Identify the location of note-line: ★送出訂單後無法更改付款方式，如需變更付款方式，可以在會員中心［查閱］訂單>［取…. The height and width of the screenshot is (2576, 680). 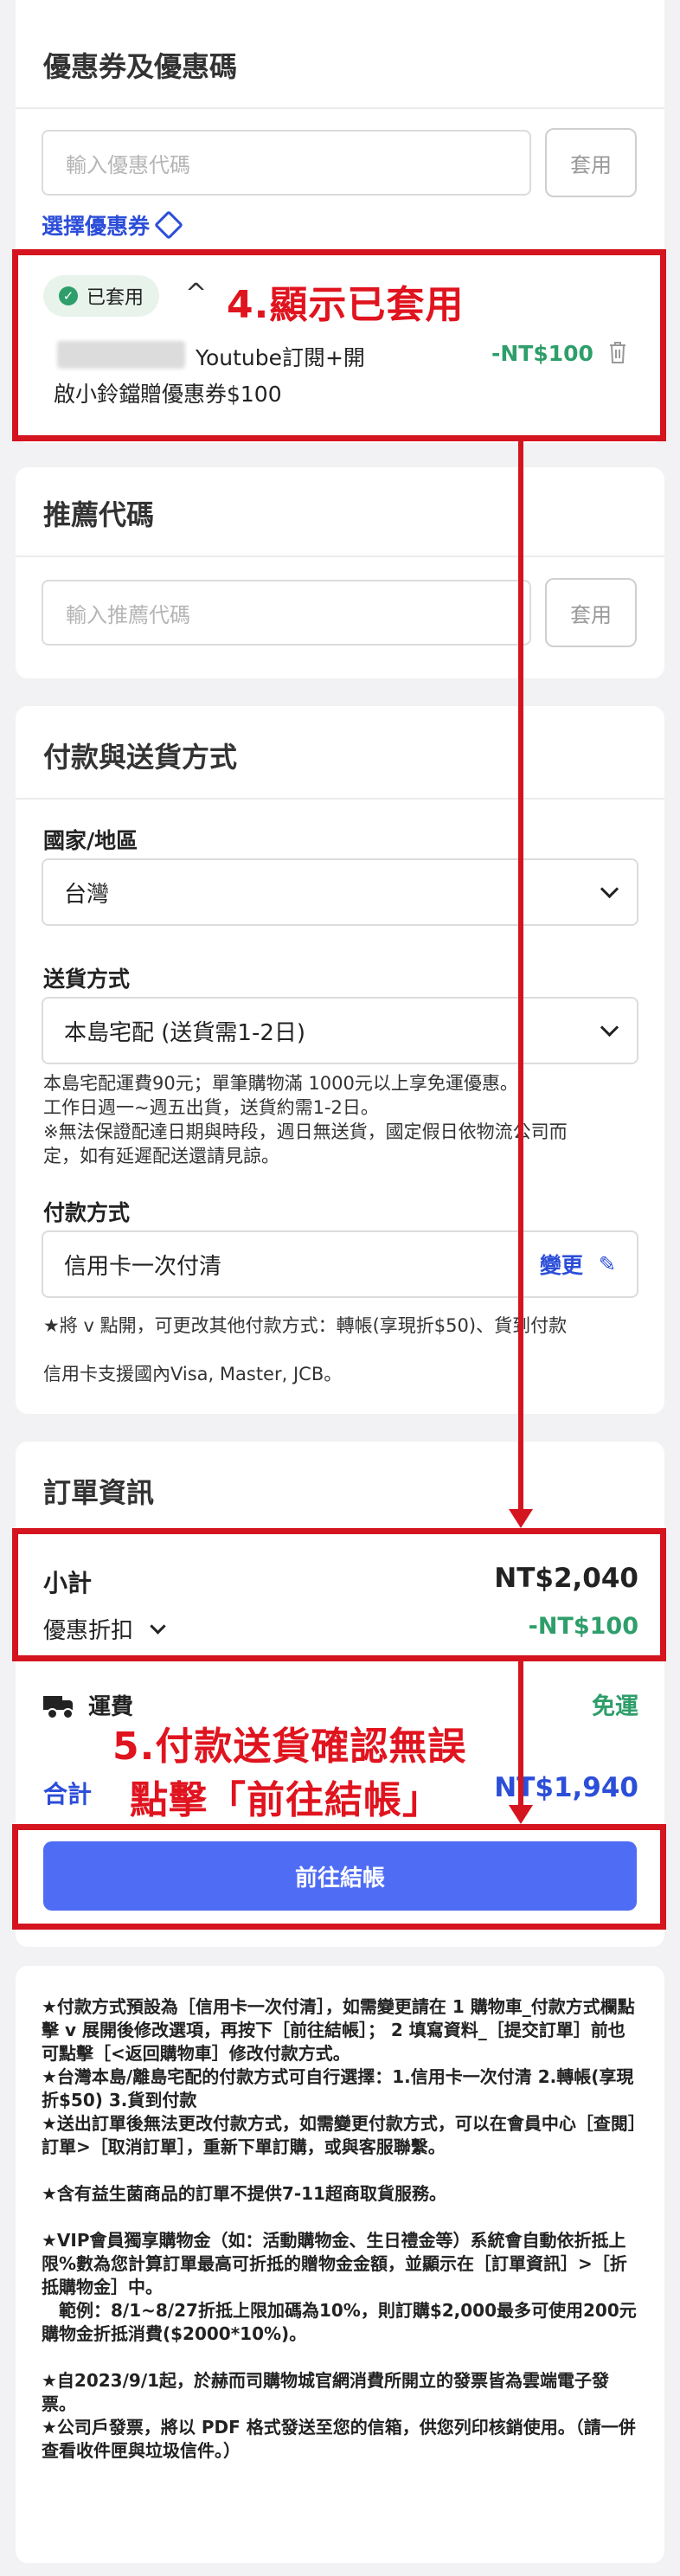
(339, 2135).